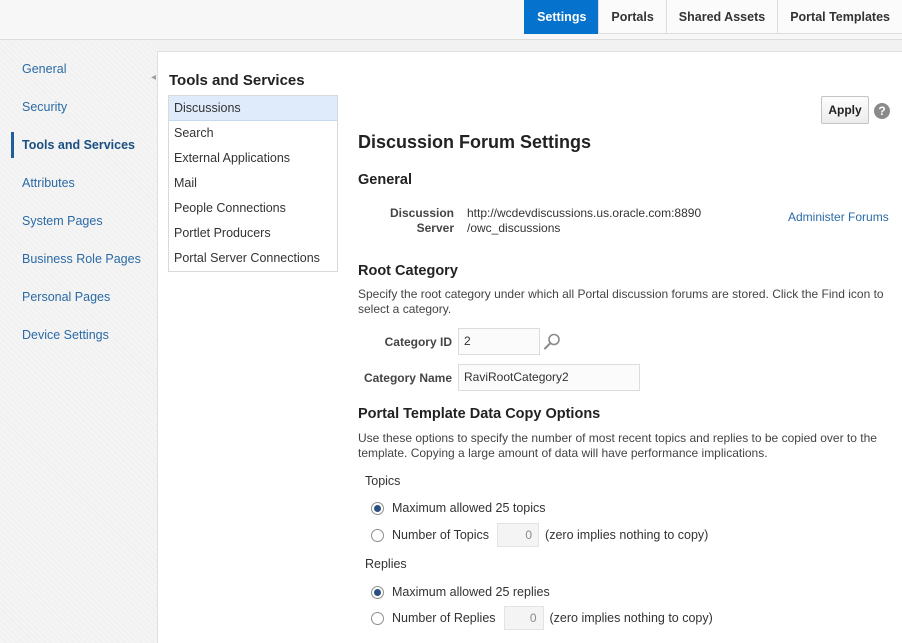 This screenshot has height=643, width=902. I want to click on sidebar-item-business-role-pages: Business Role Pages, so click(78, 259).